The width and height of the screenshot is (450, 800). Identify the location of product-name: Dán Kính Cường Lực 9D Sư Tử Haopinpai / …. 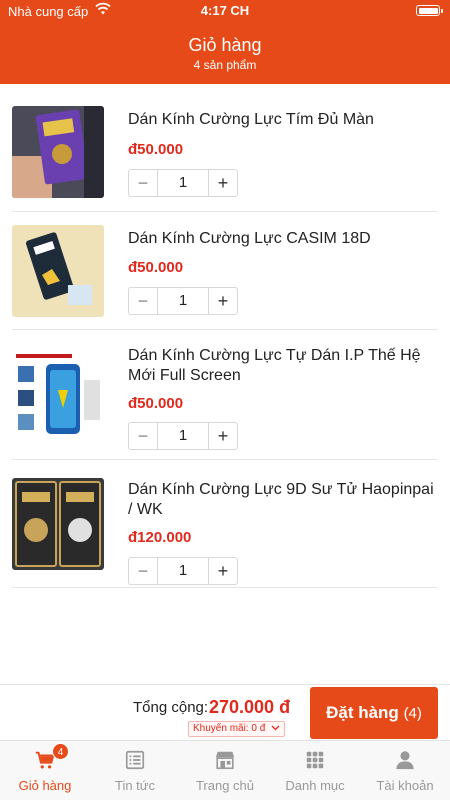
(283, 500).